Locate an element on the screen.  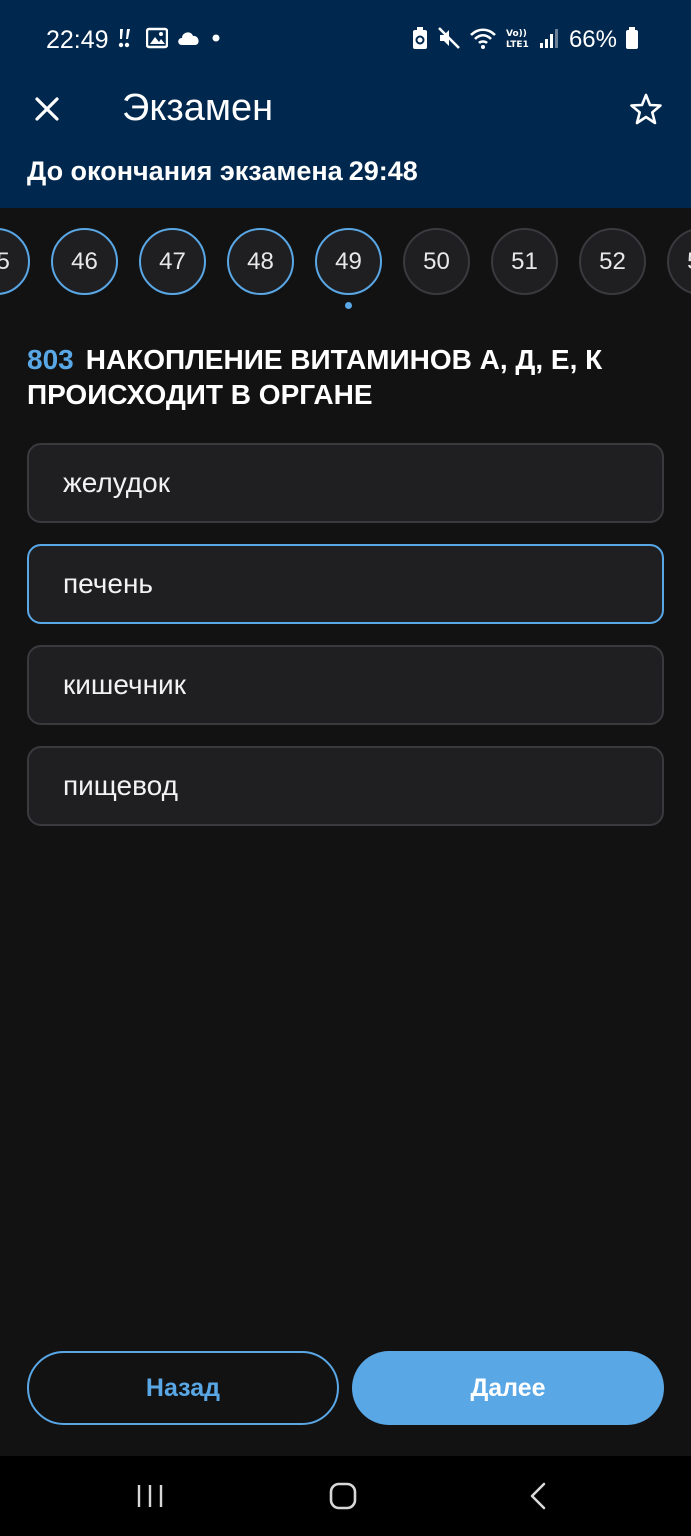
next-button: Далее is located at coordinates (508, 1388).